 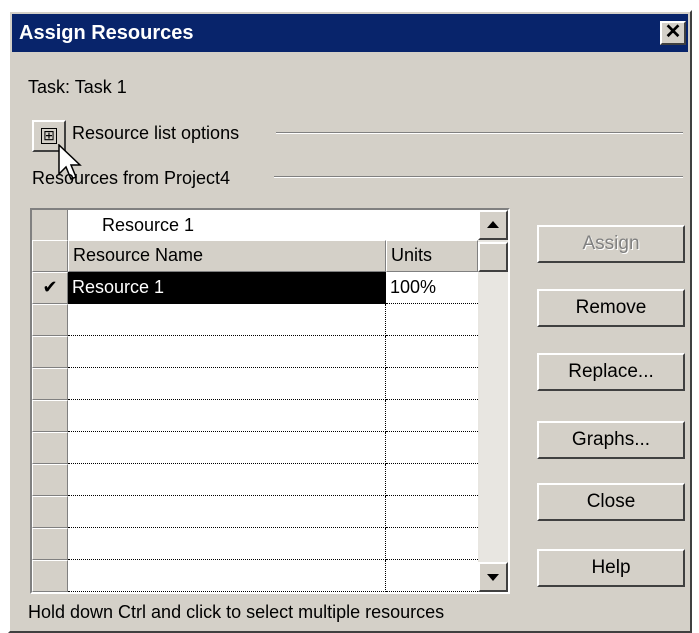 What do you see at coordinates (50, 225) in the screenshot?
I see `grid-corner` at bounding box center [50, 225].